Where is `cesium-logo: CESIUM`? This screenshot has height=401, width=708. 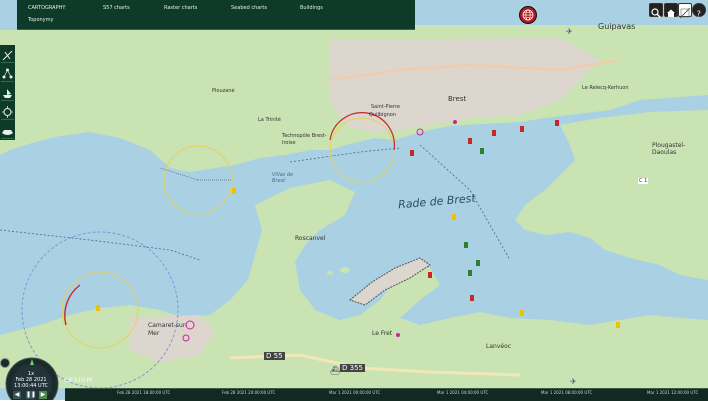 cesium-logo: CESIUM is located at coordinates (78, 380).